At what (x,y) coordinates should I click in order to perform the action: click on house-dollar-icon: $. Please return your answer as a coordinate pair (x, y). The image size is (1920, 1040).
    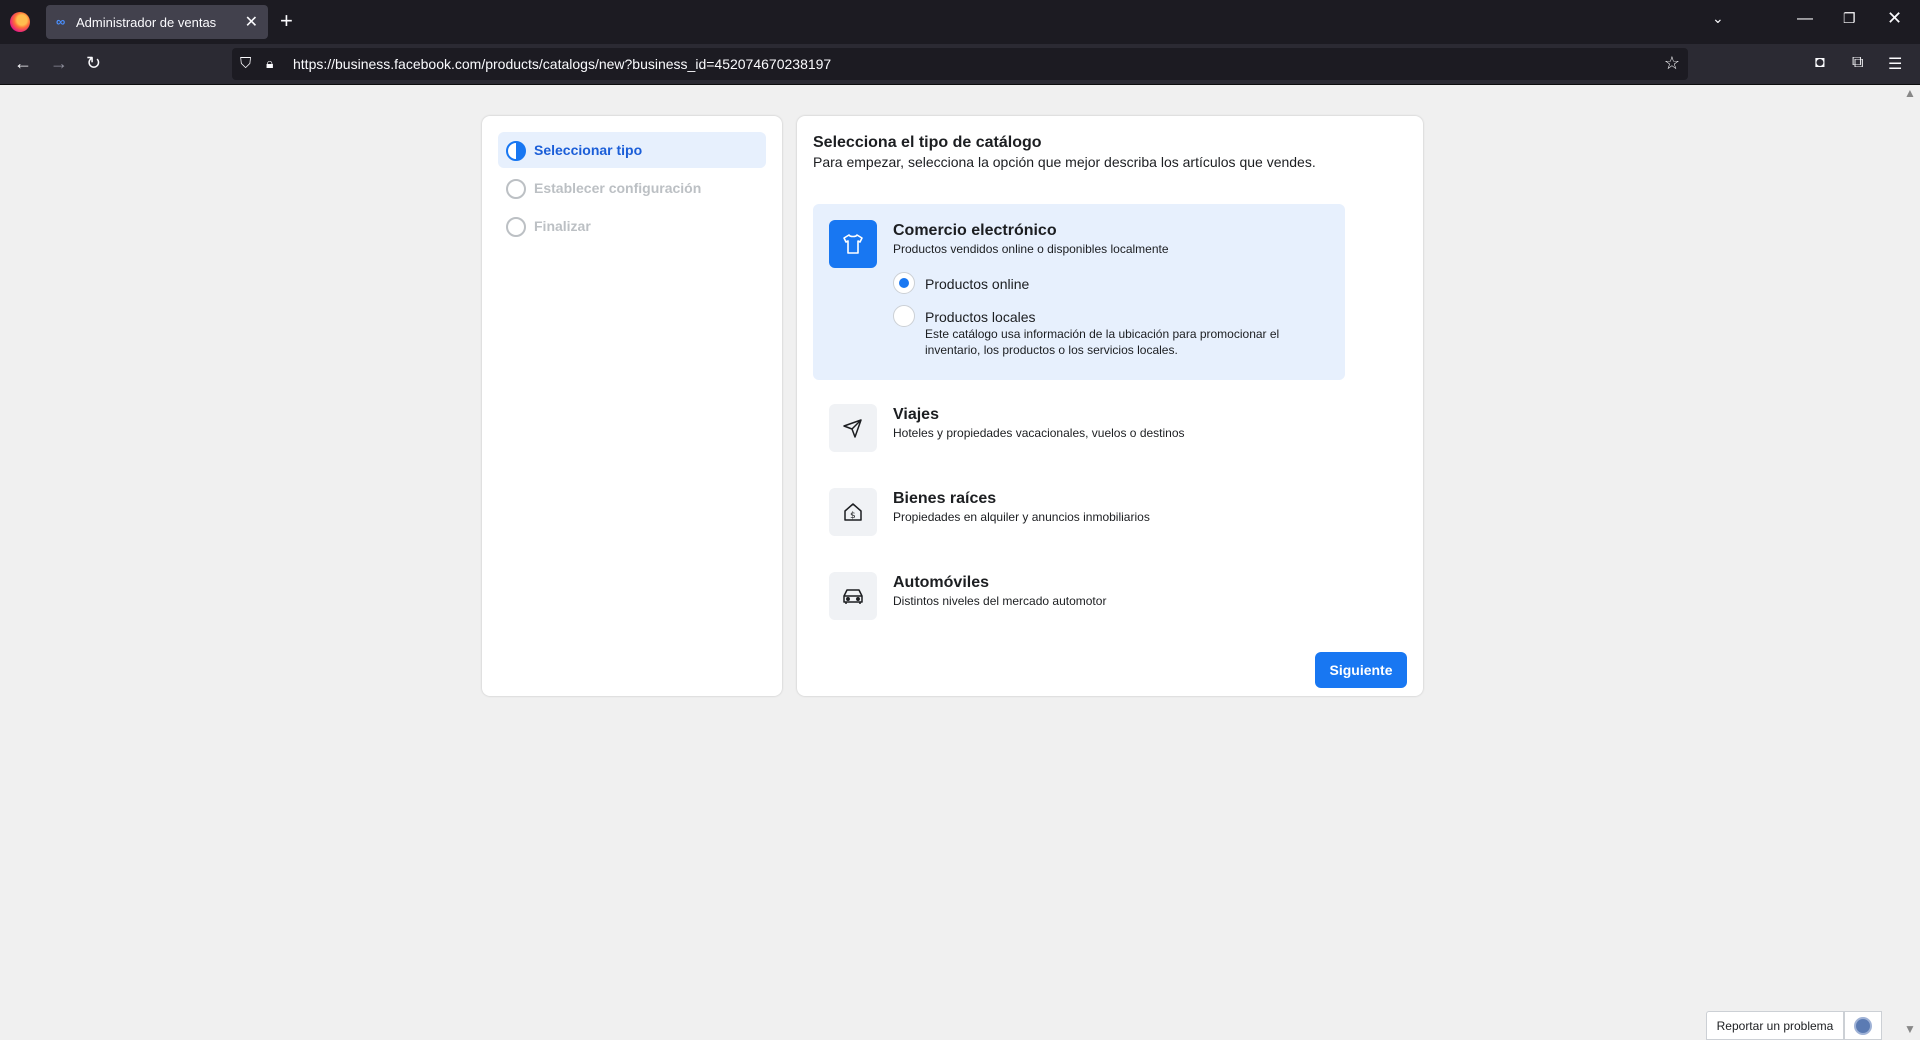
    Looking at the image, I should click on (853, 512).